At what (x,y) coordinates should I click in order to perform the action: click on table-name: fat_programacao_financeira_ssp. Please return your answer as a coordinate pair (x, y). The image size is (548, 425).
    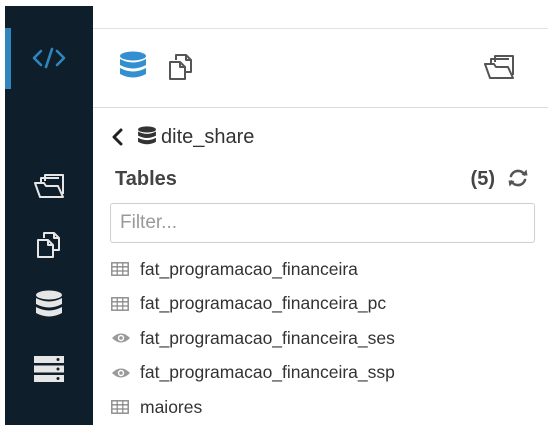
    Looking at the image, I should click on (267, 372).